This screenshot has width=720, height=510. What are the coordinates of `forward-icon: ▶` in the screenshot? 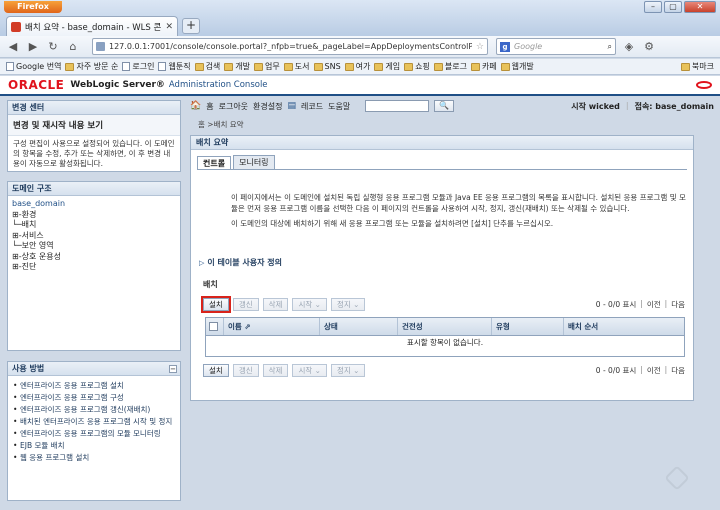 It's located at (33, 46).